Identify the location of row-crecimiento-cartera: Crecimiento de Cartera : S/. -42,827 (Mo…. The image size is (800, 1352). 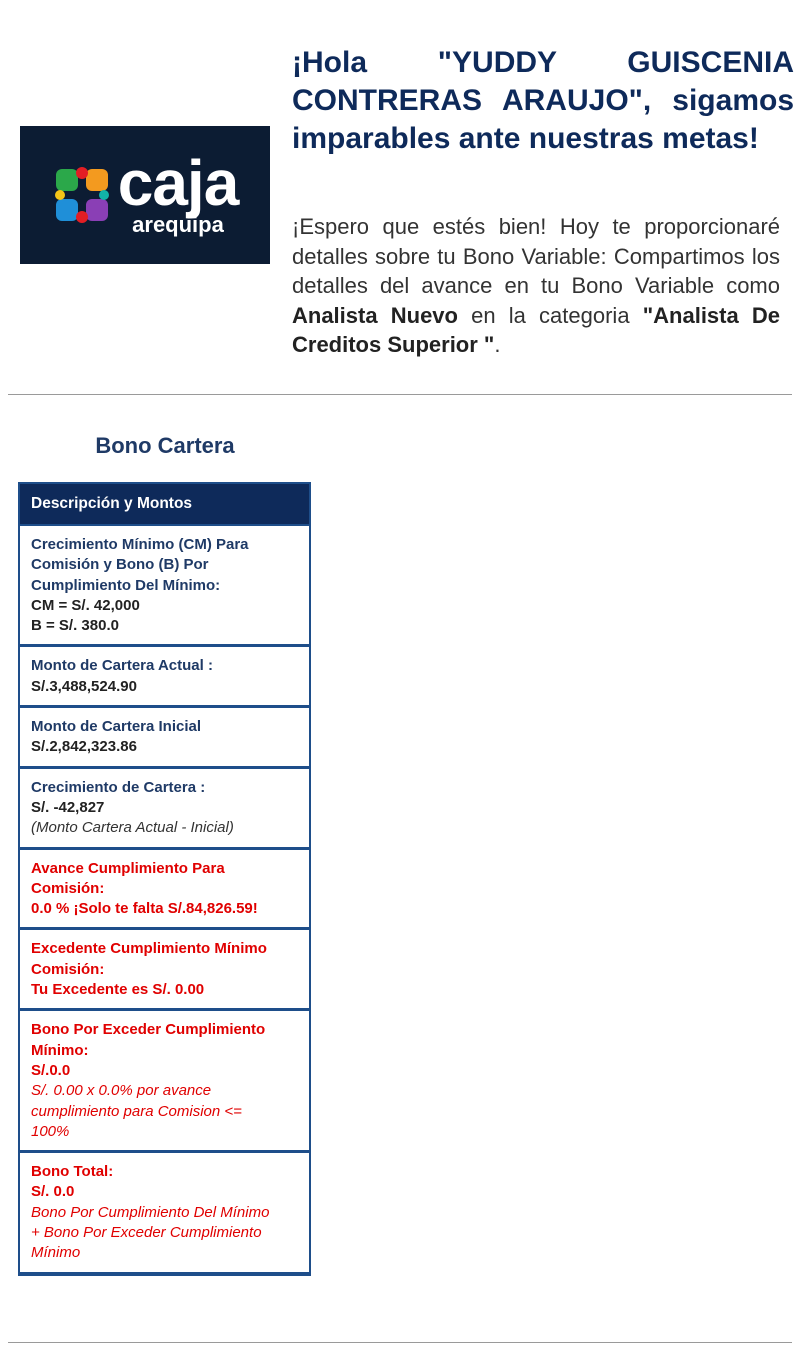
(164, 809).